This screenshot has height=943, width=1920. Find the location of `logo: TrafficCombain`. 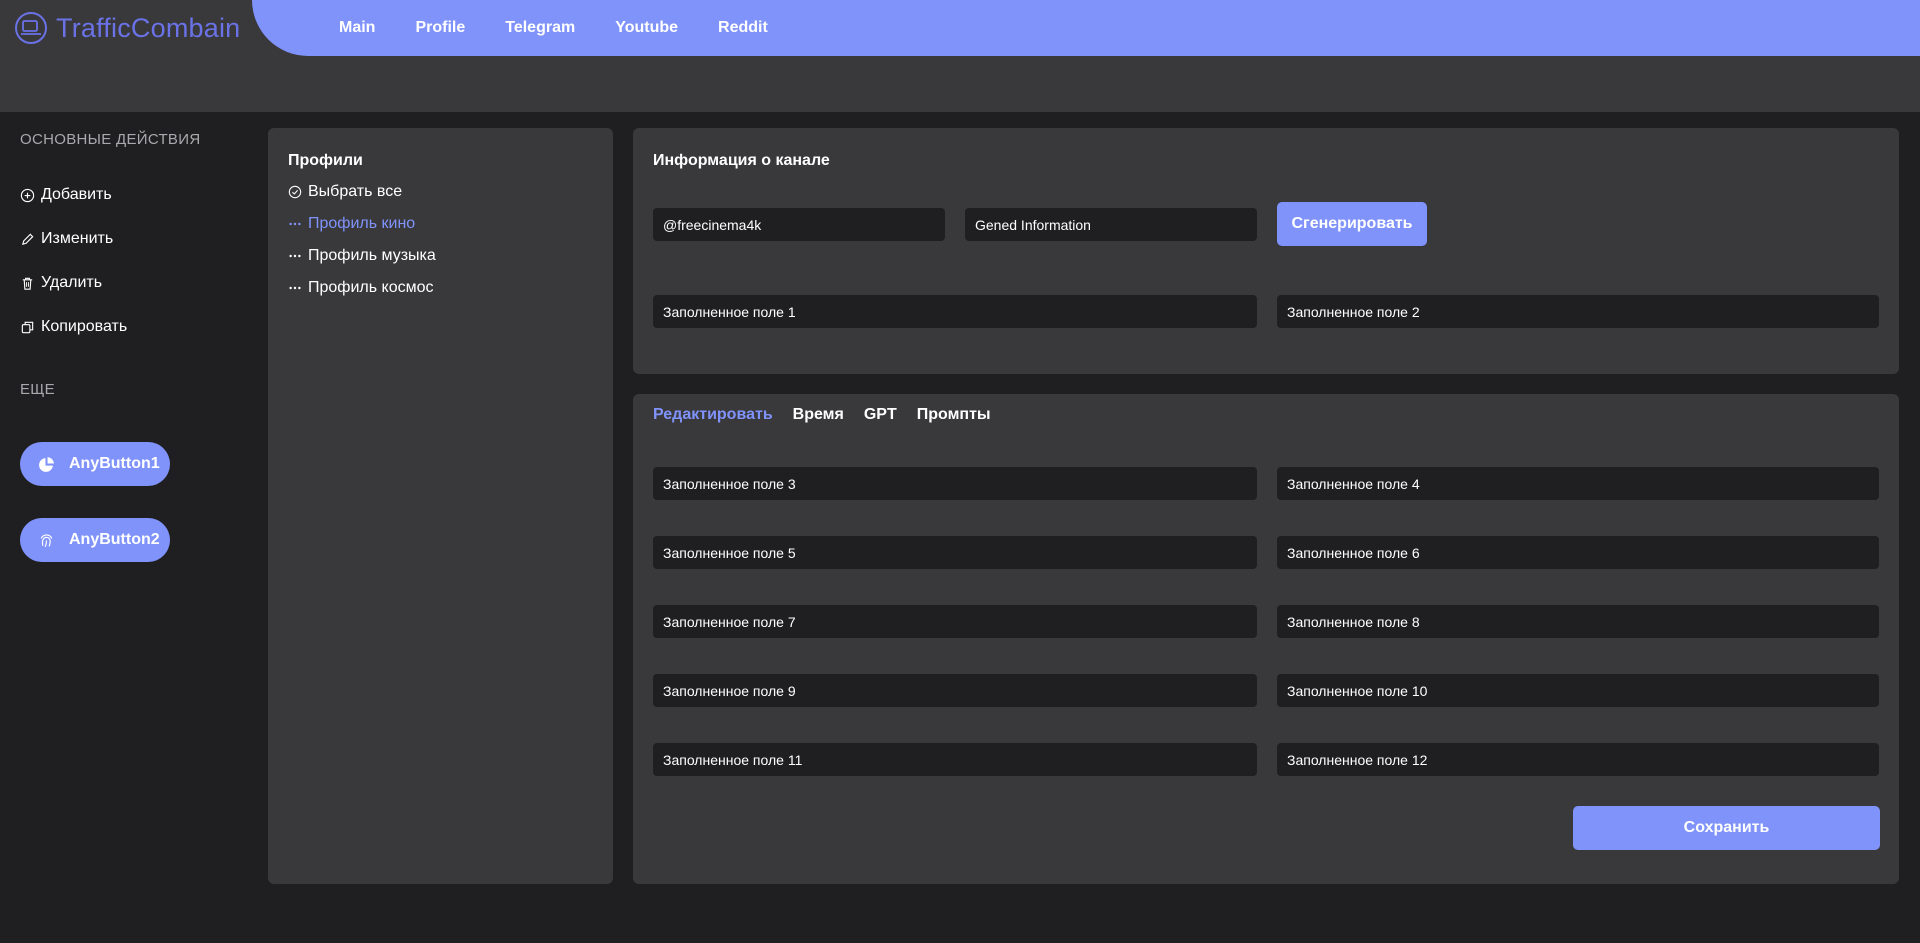

logo: TrafficCombain is located at coordinates (127, 28).